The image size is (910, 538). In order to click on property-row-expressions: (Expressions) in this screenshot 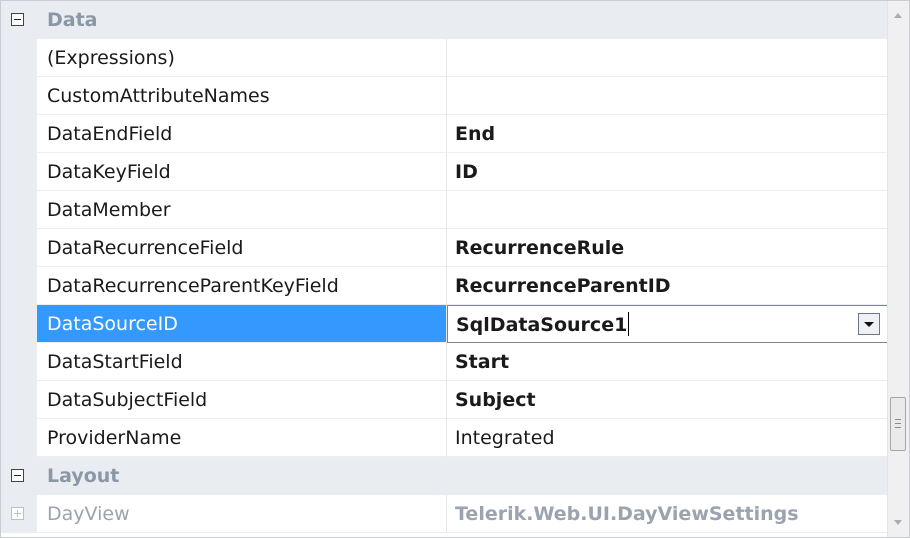, I will do `click(445, 58)`.